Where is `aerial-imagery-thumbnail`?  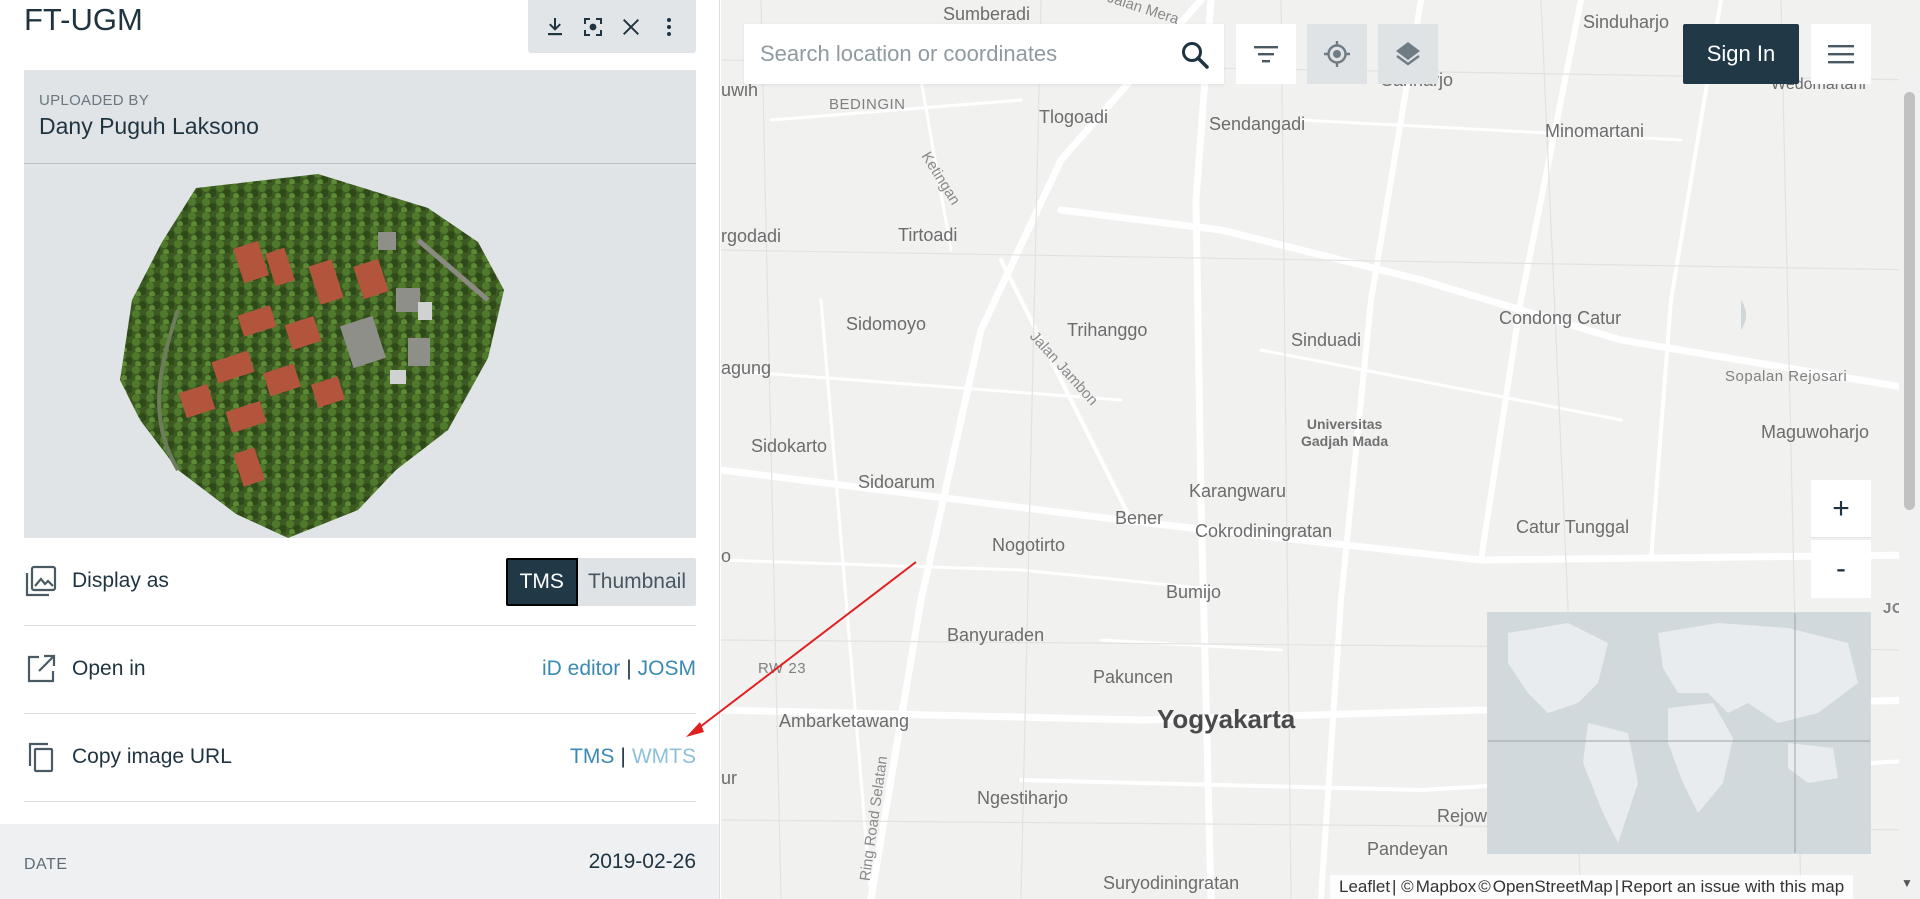
aerial-imagery-thumbnail is located at coordinates (312, 356).